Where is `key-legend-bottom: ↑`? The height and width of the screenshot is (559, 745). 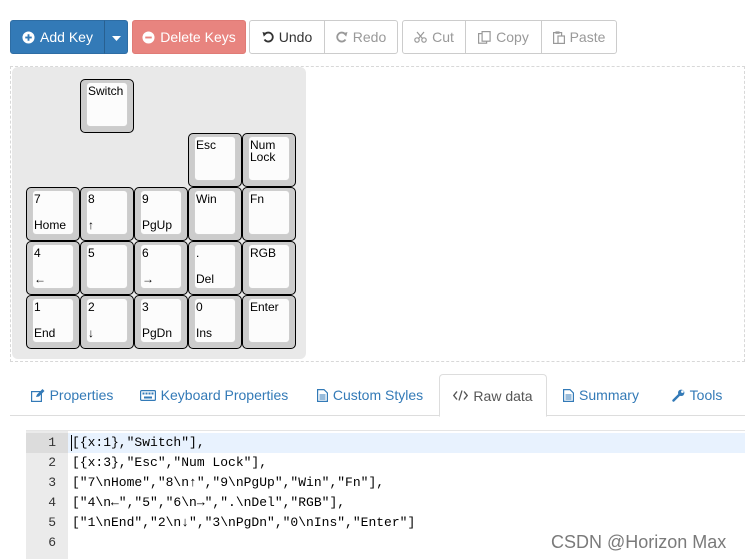
key-legend-bottom: ↑ is located at coordinates (91, 225).